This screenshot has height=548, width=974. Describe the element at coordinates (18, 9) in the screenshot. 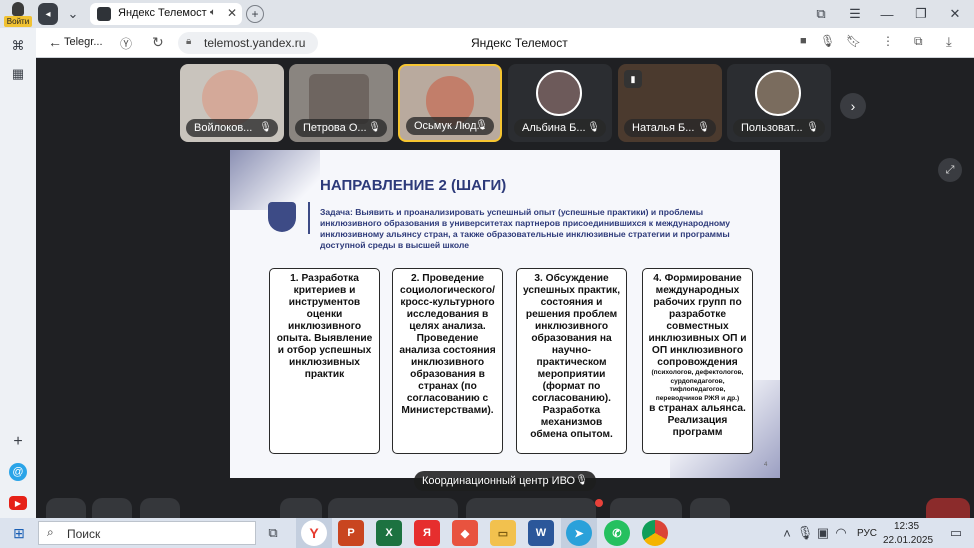

I see `user-icon` at that location.